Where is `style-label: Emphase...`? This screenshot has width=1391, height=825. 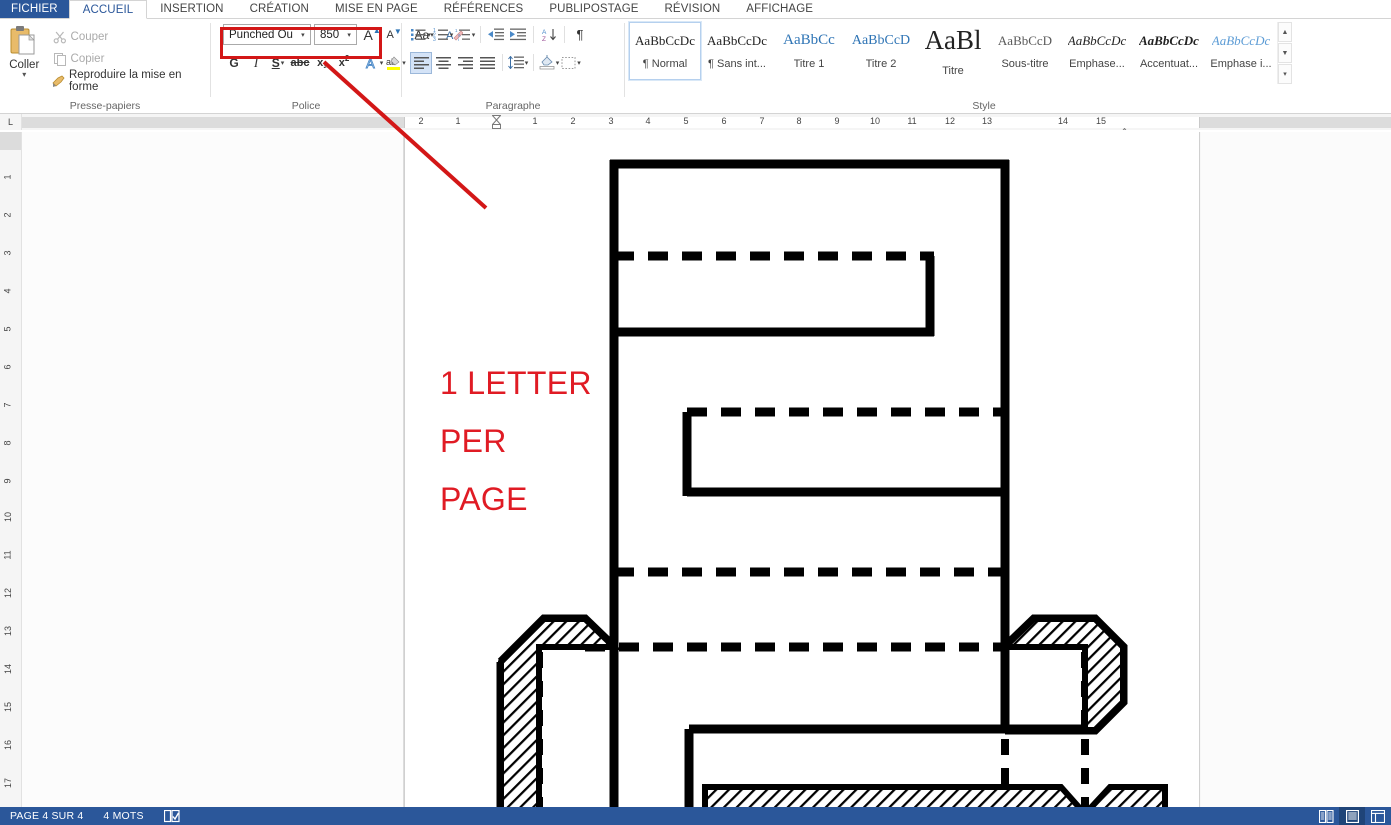
style-label: Emphase... is located at coordinates (1097, 63).